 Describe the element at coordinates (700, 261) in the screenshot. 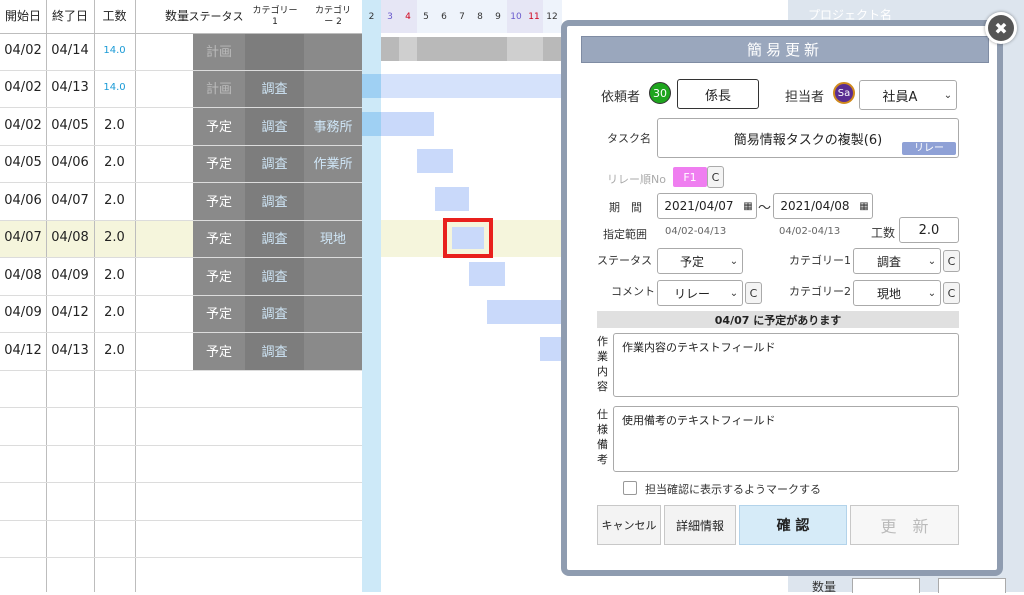

I see `status-select: 予定 ⌄` at that location.